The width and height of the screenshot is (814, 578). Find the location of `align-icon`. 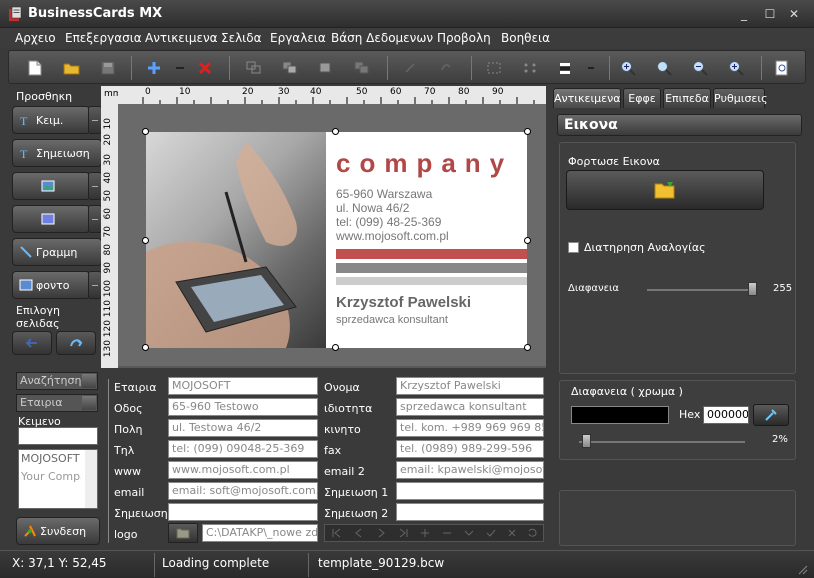

align-icon is located at coordinates (494, 68).